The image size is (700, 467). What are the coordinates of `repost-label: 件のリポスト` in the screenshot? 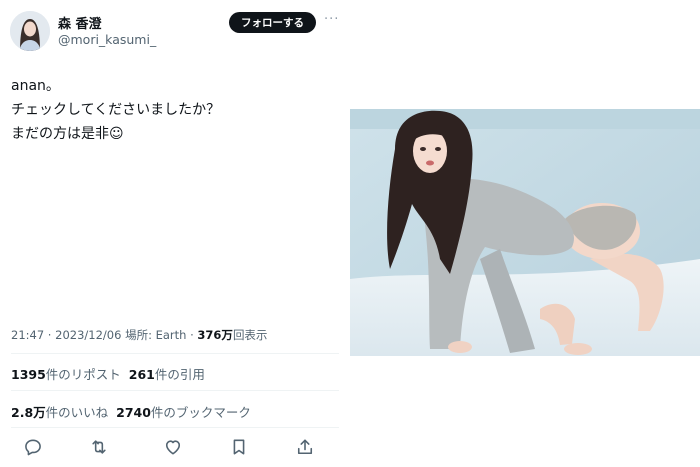 It's located at (83, 374).